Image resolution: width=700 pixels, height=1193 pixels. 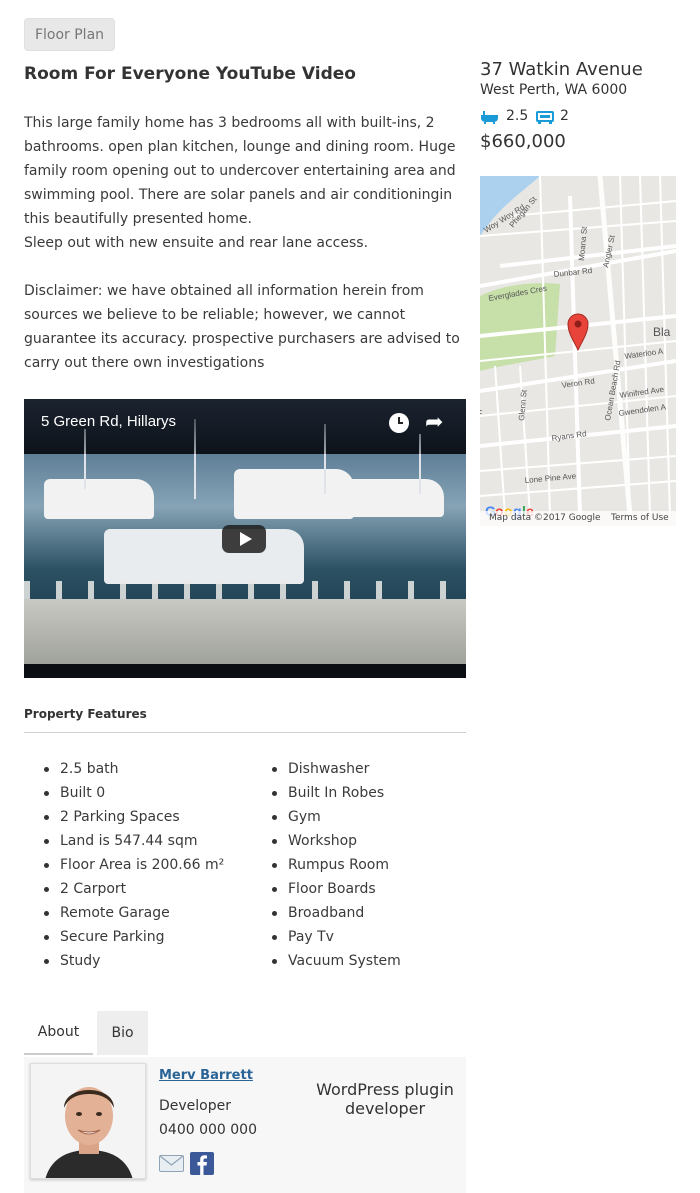 What do you see at coordinates (206, 1075) in the screenshot?
I see `author-name-link: Merv Barrett` at bounding box center [206, 1075].